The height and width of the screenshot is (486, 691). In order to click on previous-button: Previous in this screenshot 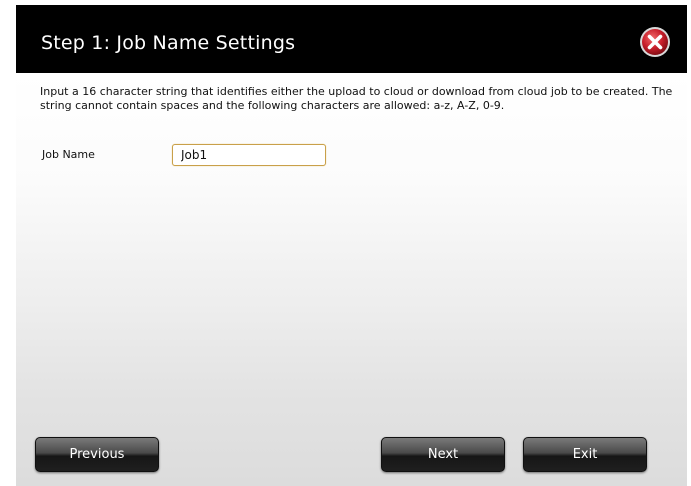, I will do `click(97, 454)`.